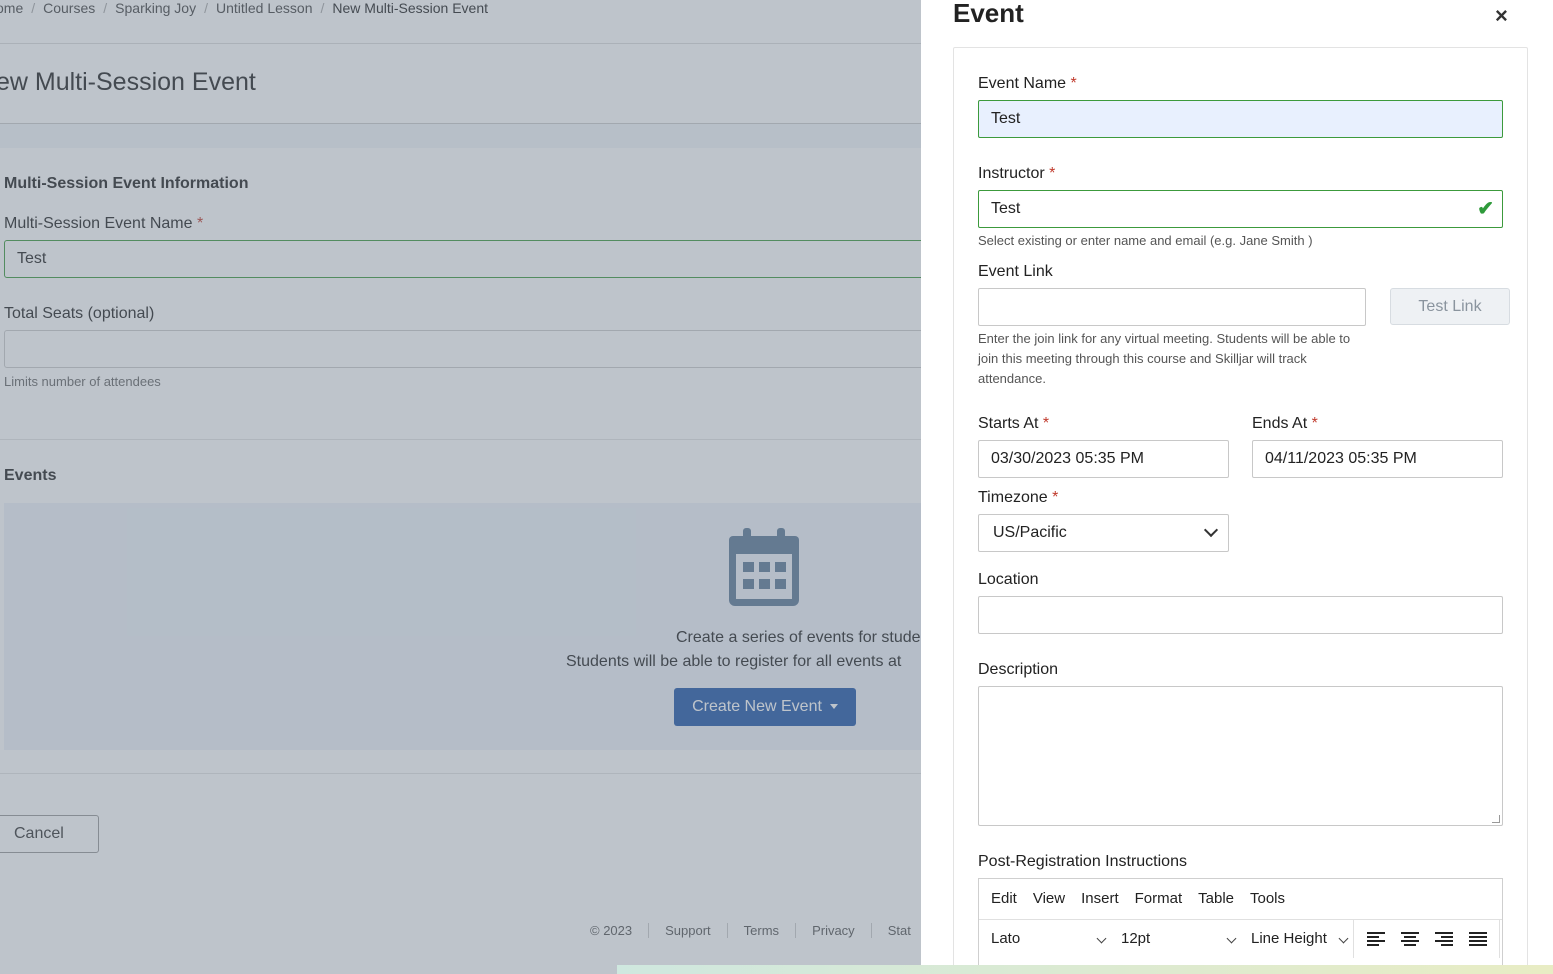  Describe the element at coordinates (1410, 939) in the screenshot. I see `align-center-icon` at that location.